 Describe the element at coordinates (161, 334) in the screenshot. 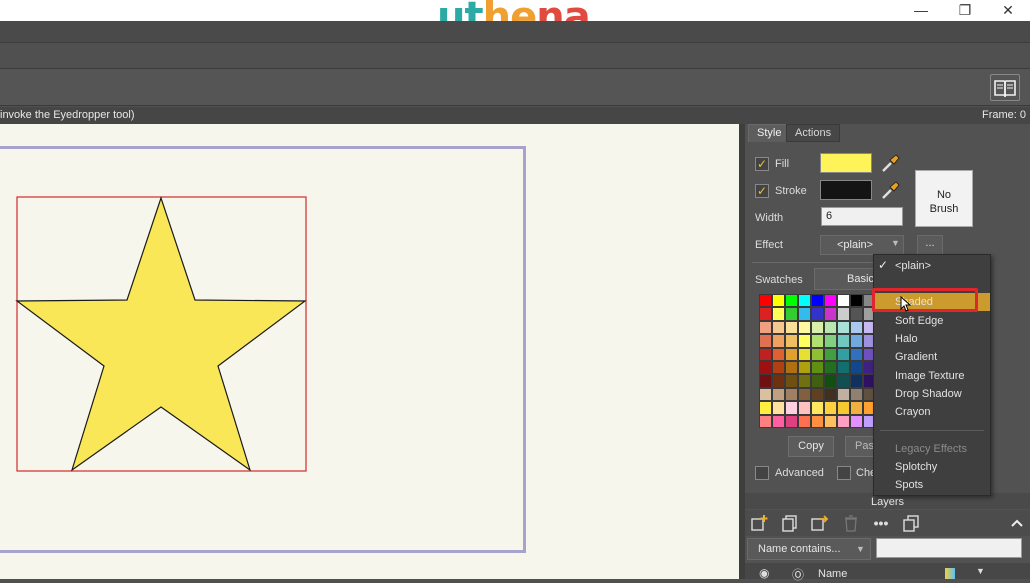

I see `star-shape` at that location.